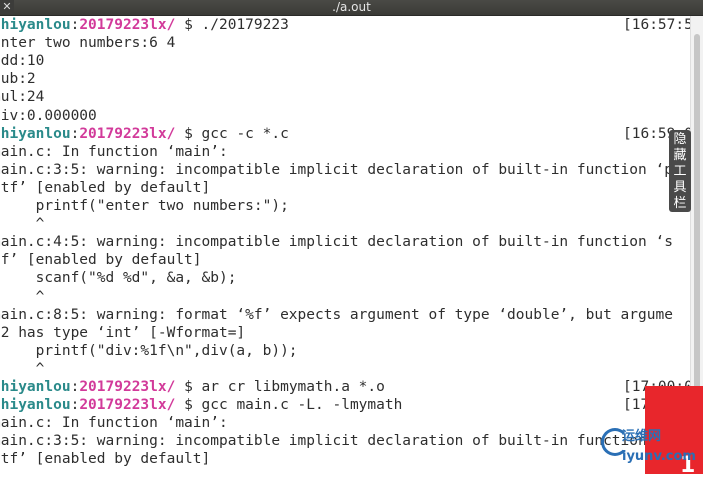 This screenshot has width=703, height=478. I want to click on prompt-timestamp: [16:57:56, so click(656, 25).